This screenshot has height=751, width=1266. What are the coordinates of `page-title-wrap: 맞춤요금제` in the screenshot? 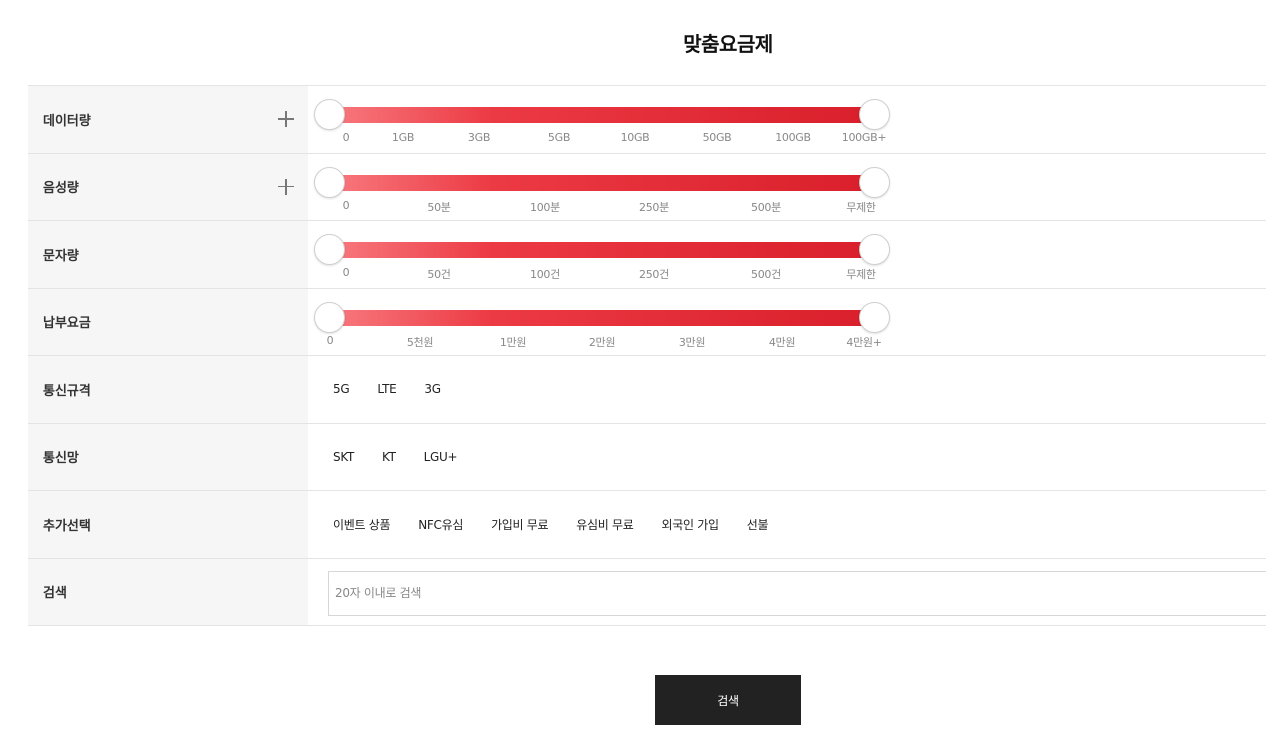 It's located at (633, 42).